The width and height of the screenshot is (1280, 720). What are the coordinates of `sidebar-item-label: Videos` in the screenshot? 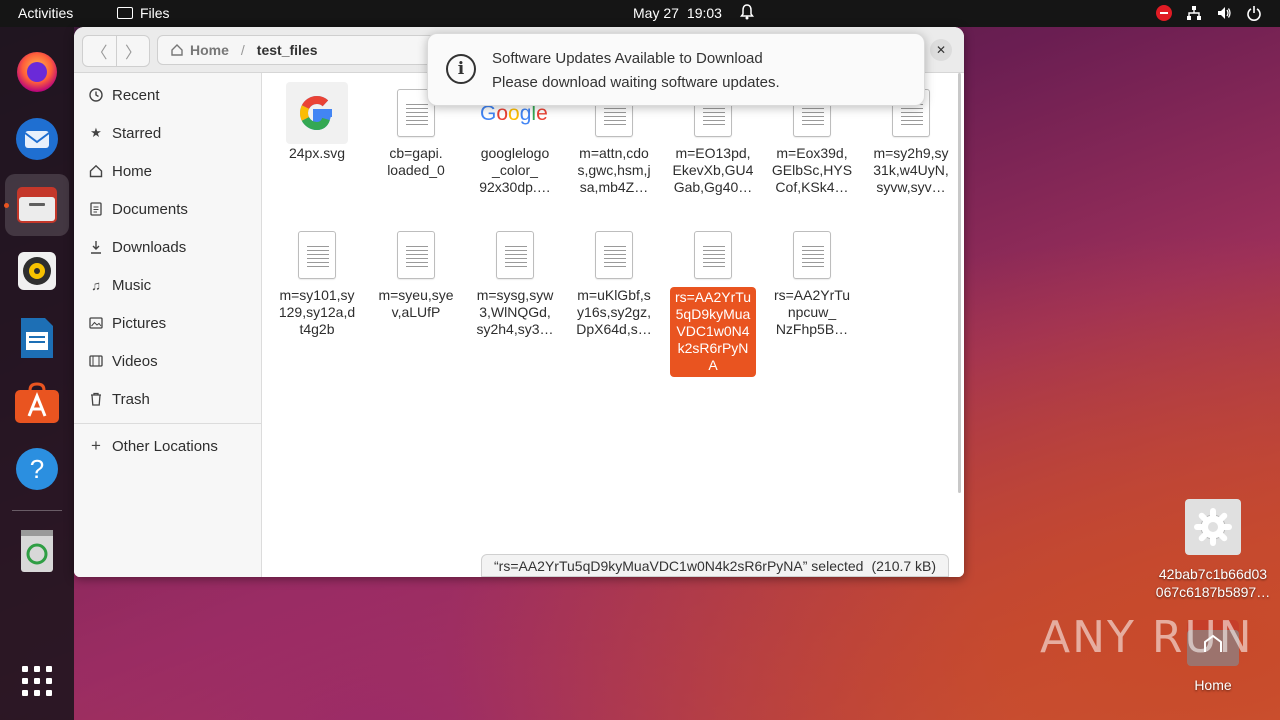 It's located at (135, 361).